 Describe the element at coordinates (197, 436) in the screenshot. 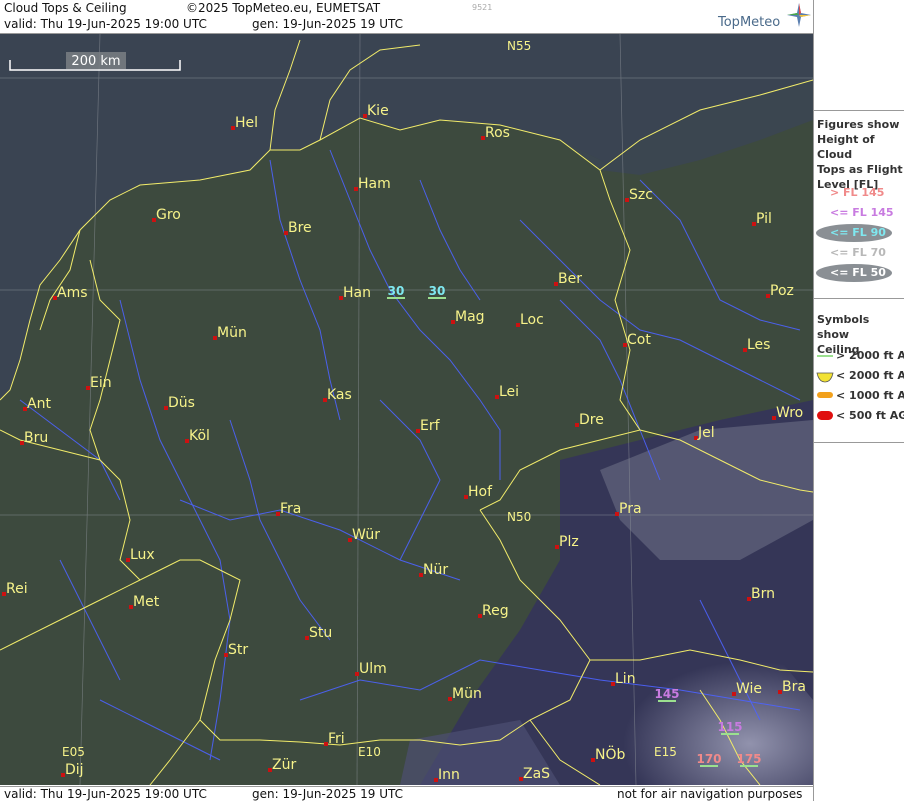

I see `city-marker: Köl` at that location.